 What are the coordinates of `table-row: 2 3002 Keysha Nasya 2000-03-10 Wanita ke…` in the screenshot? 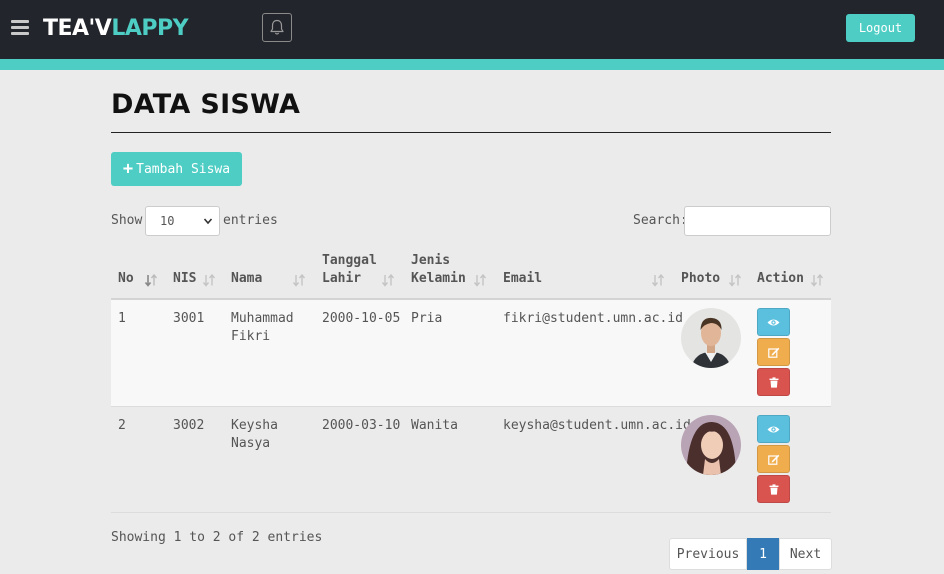 It's located at (471, 460).